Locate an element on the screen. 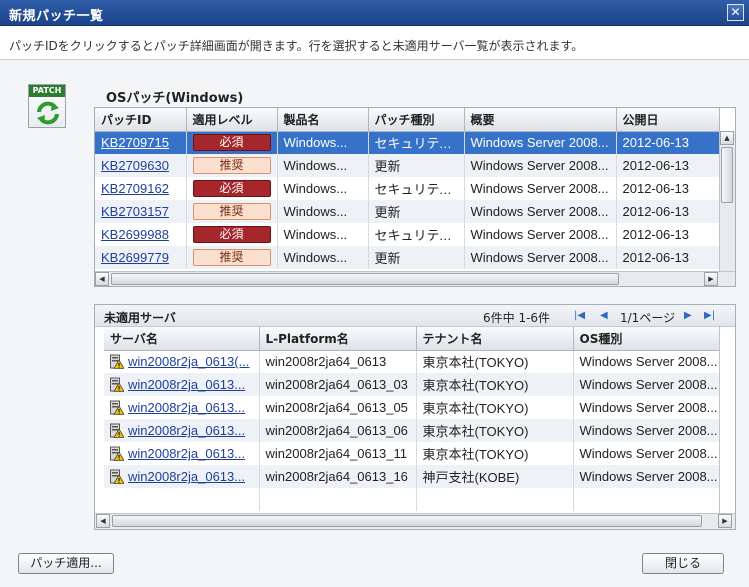  close-button: 閉じる is located at coordinates (683, 563).